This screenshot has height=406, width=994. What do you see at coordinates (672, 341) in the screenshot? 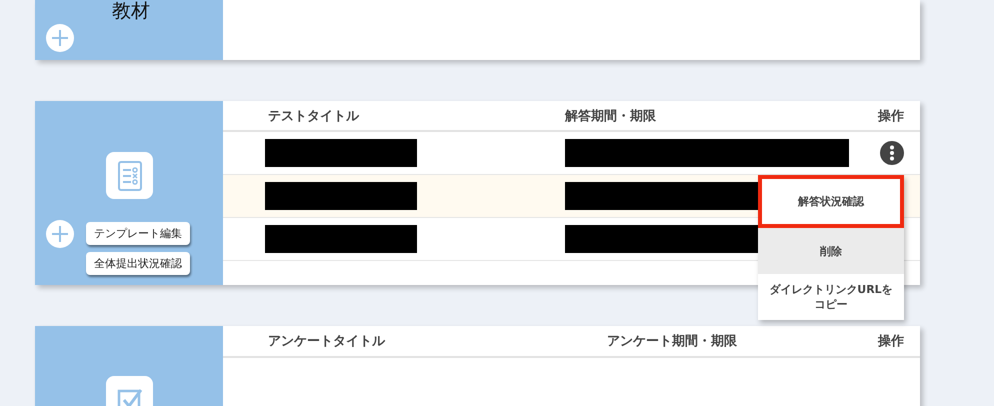
I see `column-header: アンケート期間・期限` at bounding box center [672, 341].